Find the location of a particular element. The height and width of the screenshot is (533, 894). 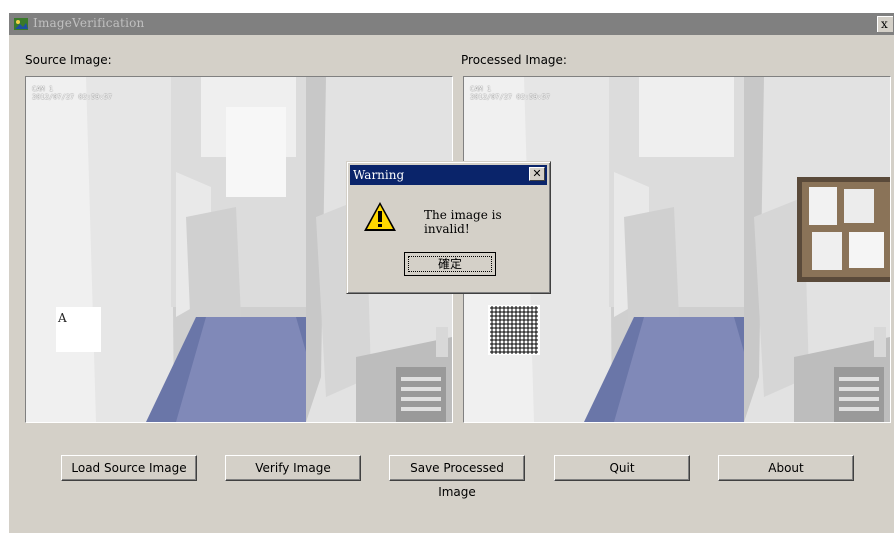

verify-image-button: Verify Image is located at coordinates (293, 468).